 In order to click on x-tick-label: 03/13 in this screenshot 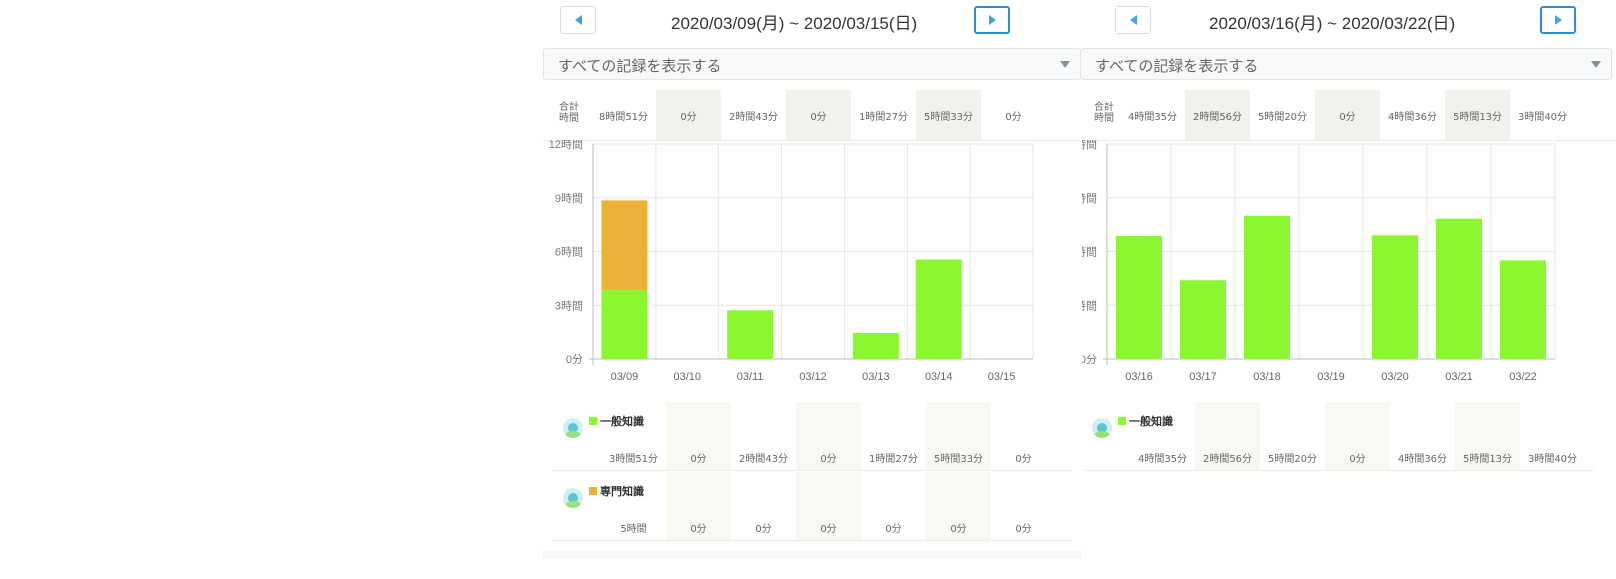, I will do `click(876, 377)`.